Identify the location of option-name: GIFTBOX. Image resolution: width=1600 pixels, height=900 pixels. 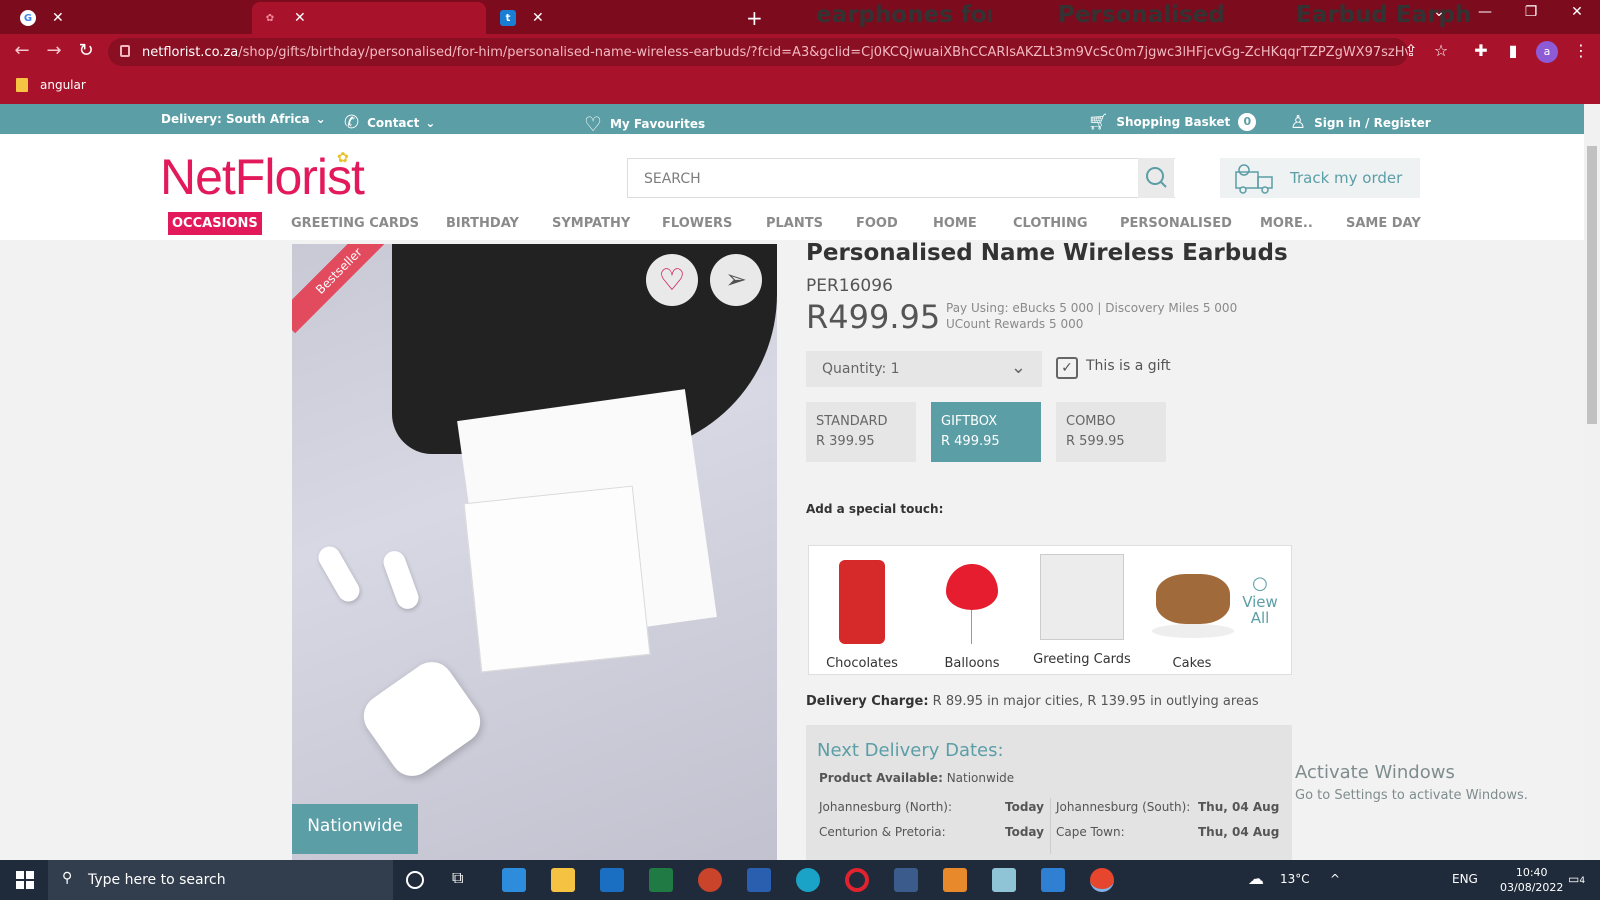
(969, 421).